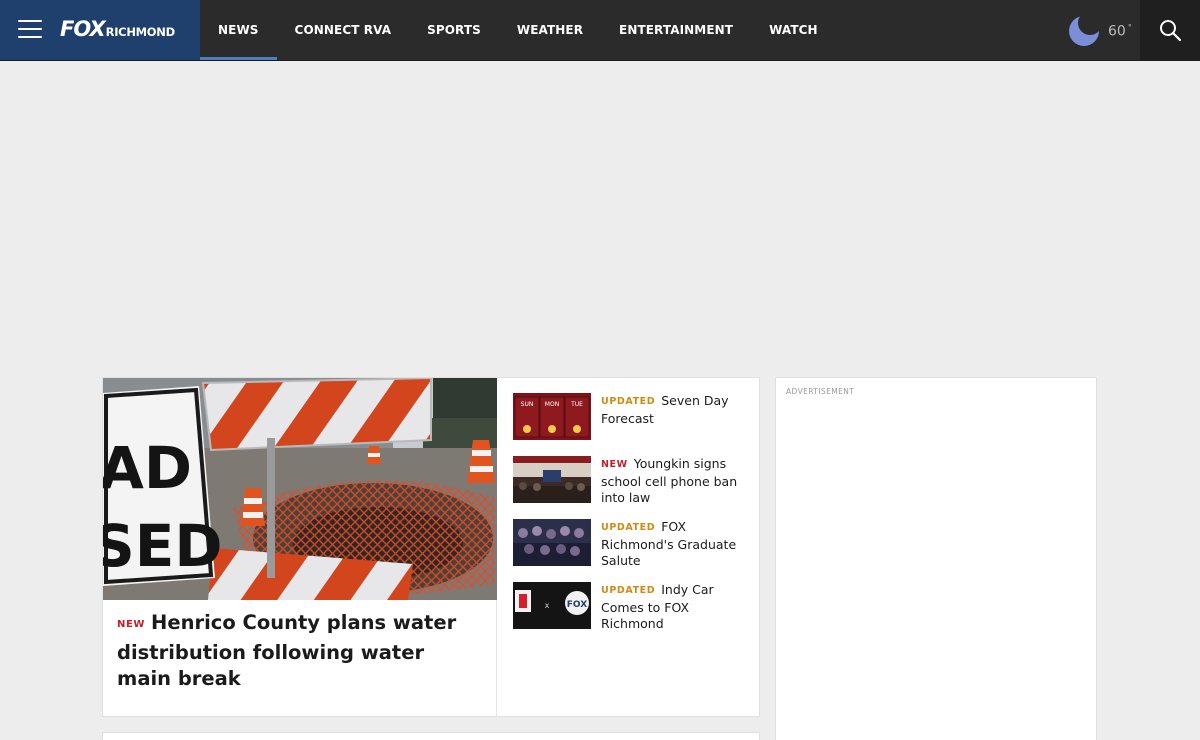 The width and height of the screenshot is (1200, 740). Describe the element at coordinates (552, 542) in the screenshot. I see `graduates-thumb` at that location.